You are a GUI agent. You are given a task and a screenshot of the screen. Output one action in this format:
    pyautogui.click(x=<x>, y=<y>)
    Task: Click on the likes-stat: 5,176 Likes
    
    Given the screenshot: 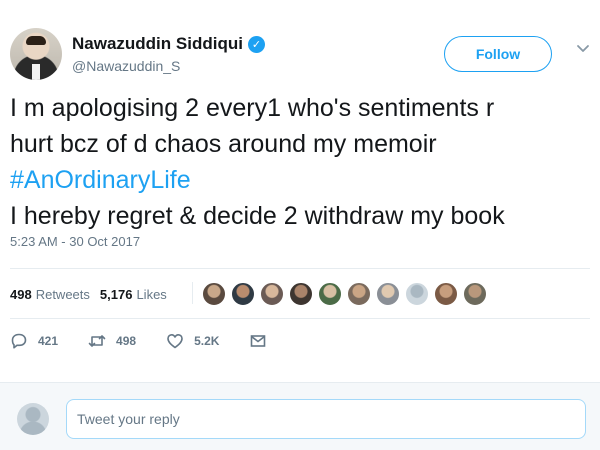 What is the action you would take?
    pyautogui.click(x=133, y=294)
    